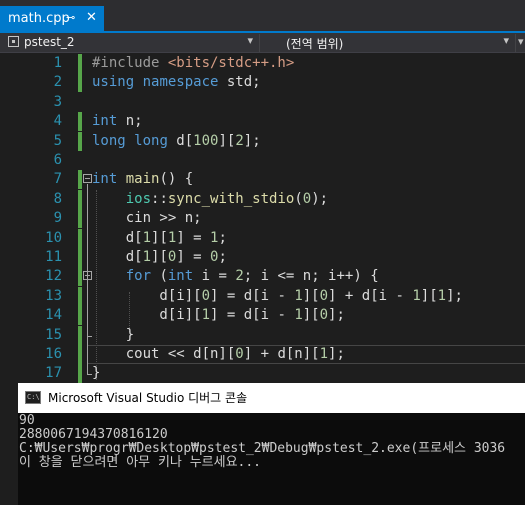 This screenshot has width=525, height=505. I want to click on line-number: 3, so click(57, 102).